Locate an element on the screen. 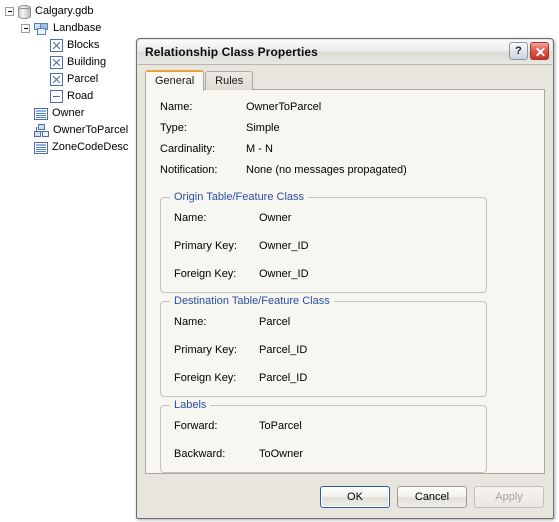 The image size is (559, 522). help-icon-glyph: ? is located at coordinates (518, 51).